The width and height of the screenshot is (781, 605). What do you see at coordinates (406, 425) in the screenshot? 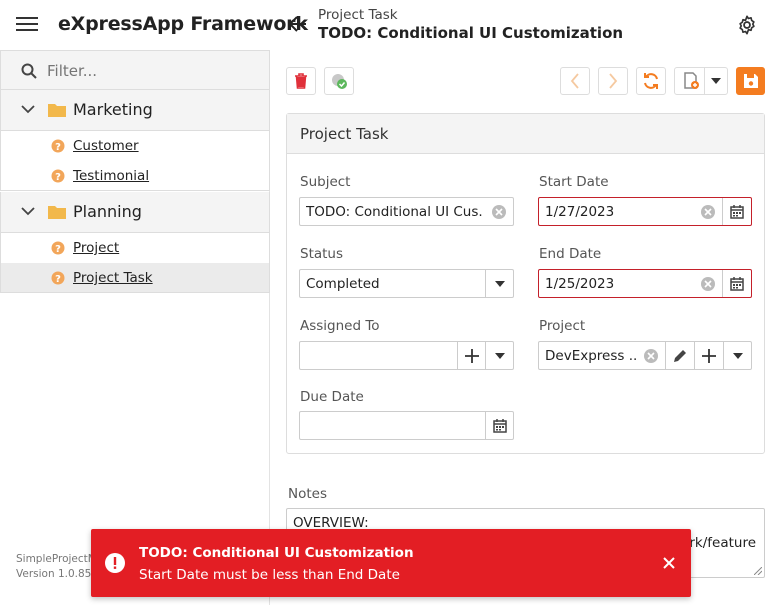
I see `due-date-field` at bounding box center [406, 425].